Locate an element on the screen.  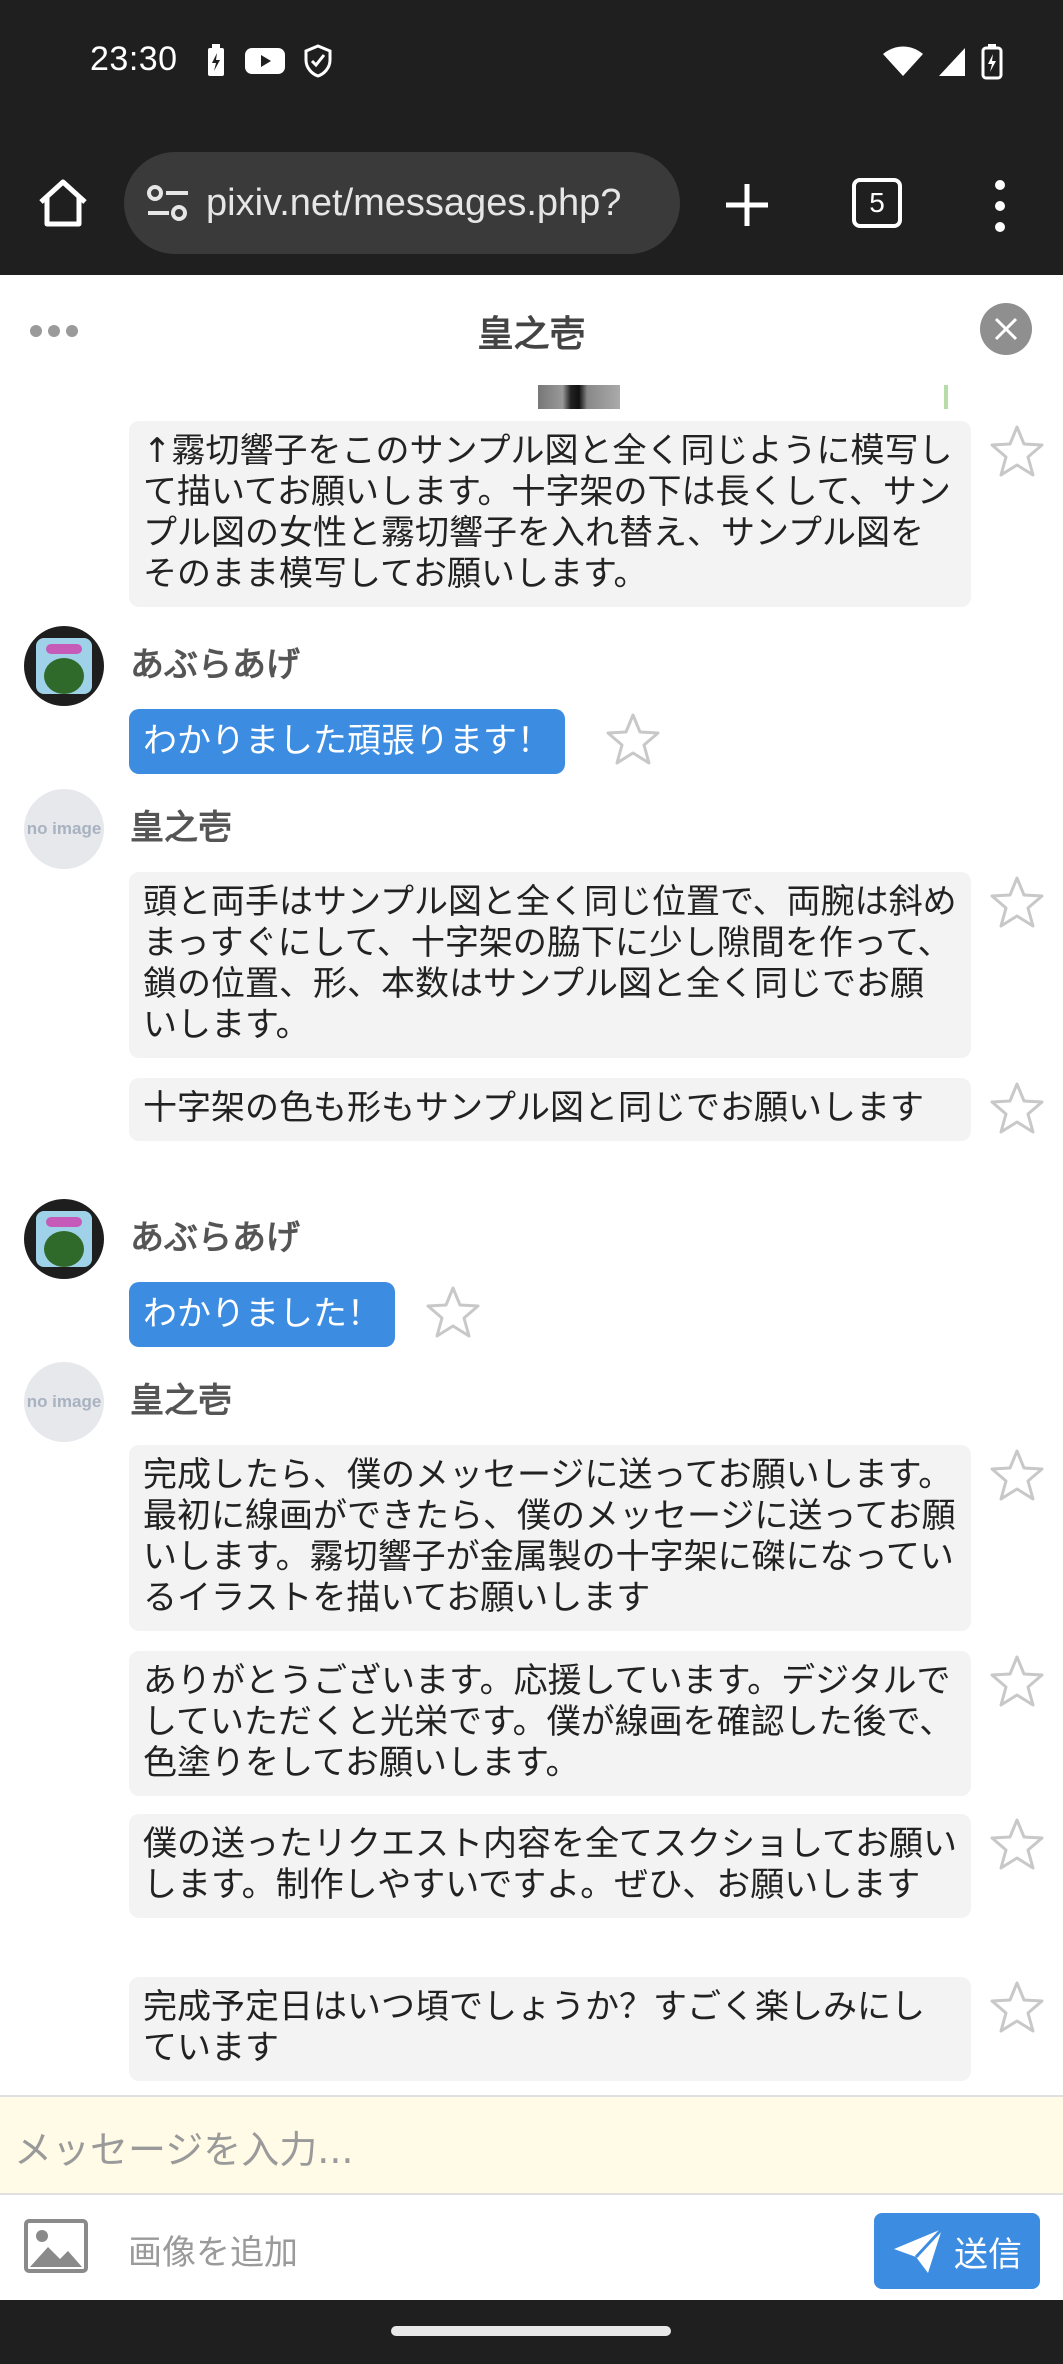
image-icon is located at coordinates (56, 2246).